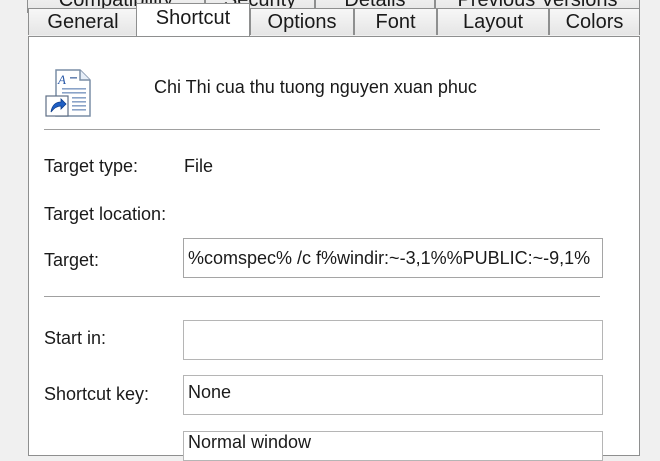  What do you see at coordinates (105, 214) in the screenshot?
I see `target-location-label: Target location:` at bounding box center [105, 214].